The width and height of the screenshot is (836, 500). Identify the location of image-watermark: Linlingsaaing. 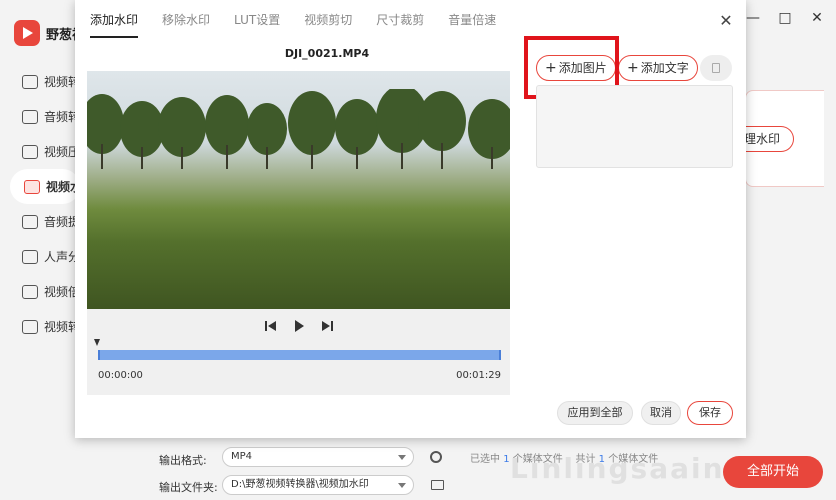
(628, 468).